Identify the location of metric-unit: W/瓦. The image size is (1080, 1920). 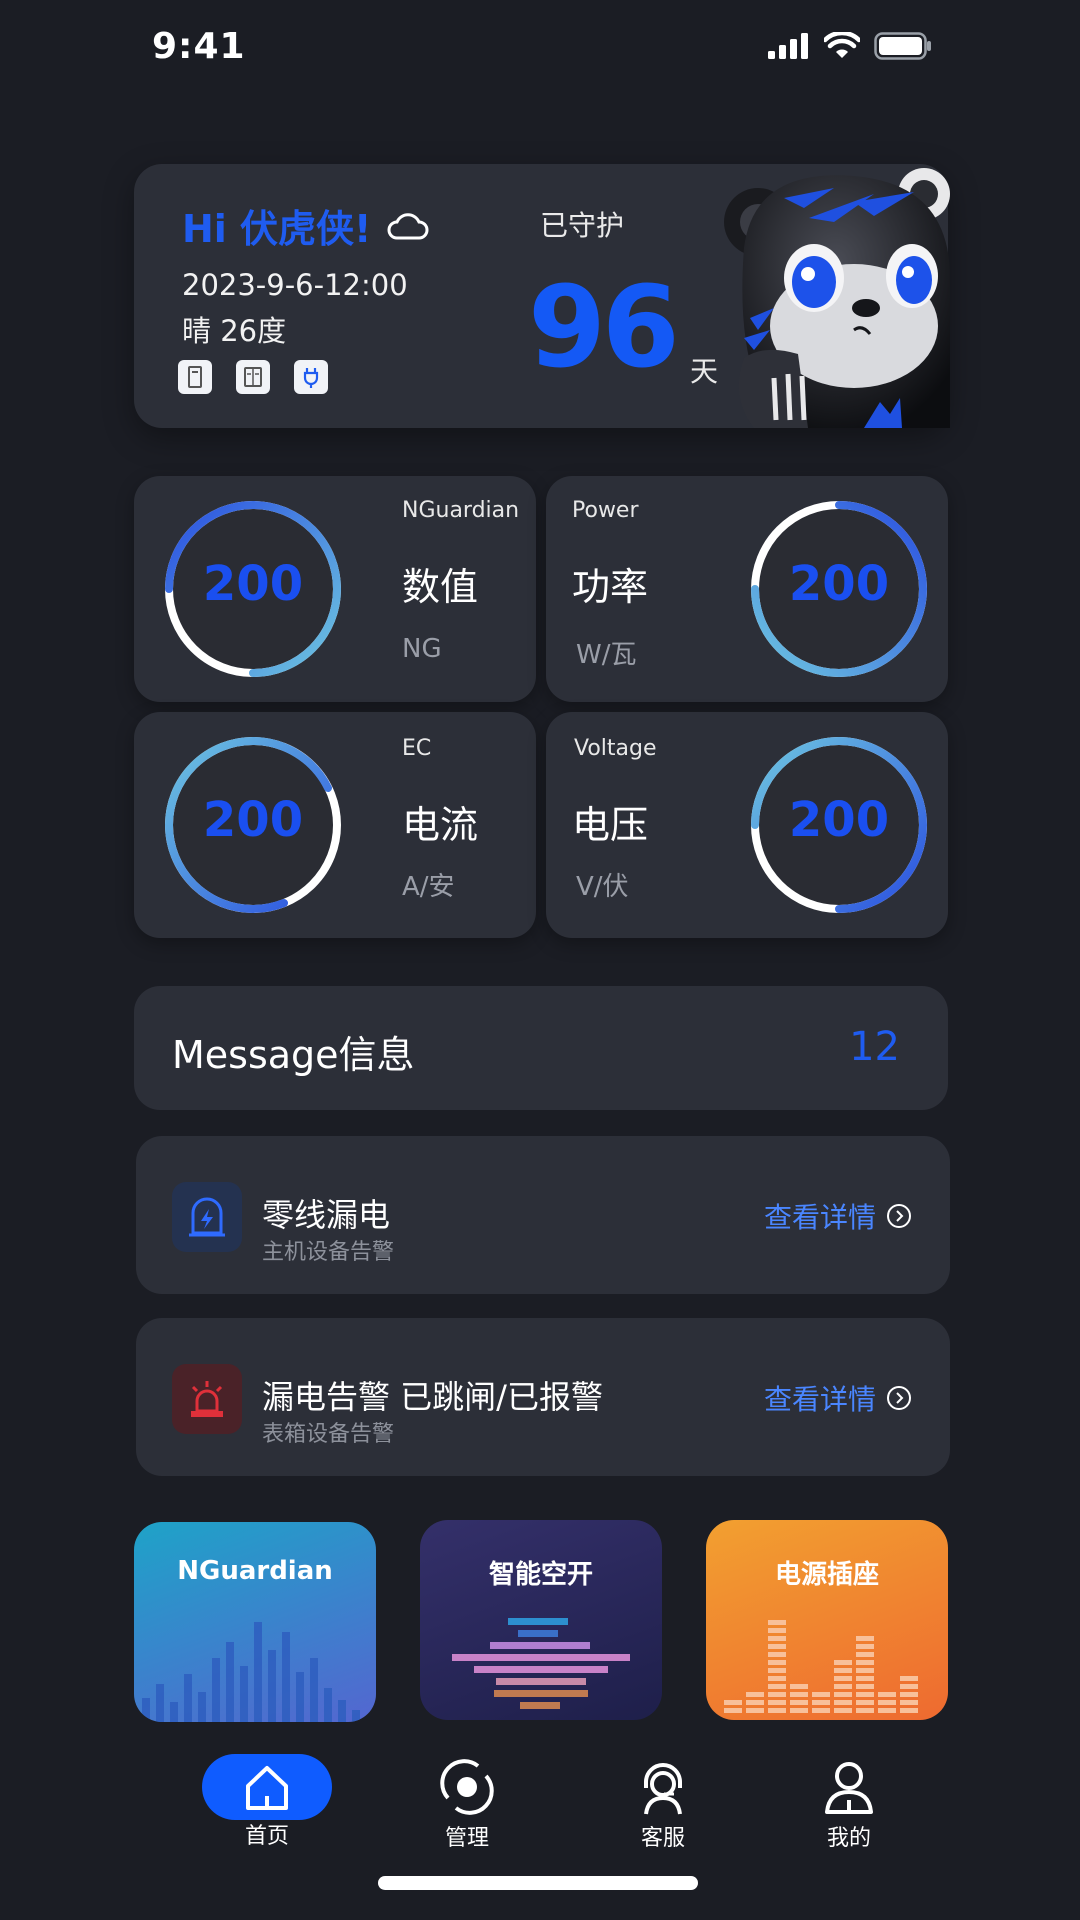
(606, 655).